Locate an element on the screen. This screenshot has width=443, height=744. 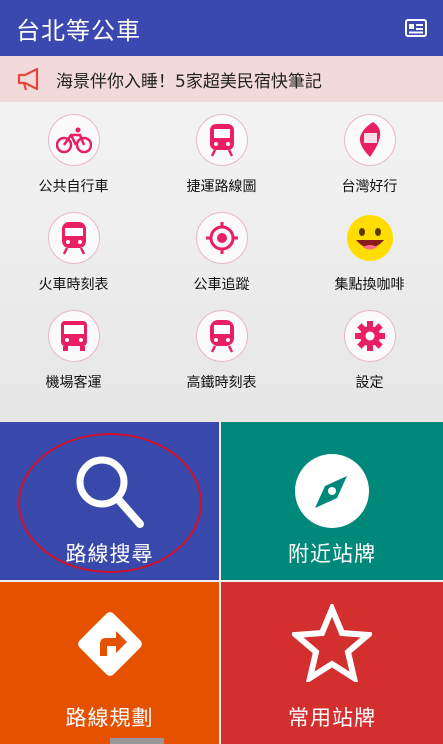
grid-label: 台灣好行 is located at coordinates (369, 187).